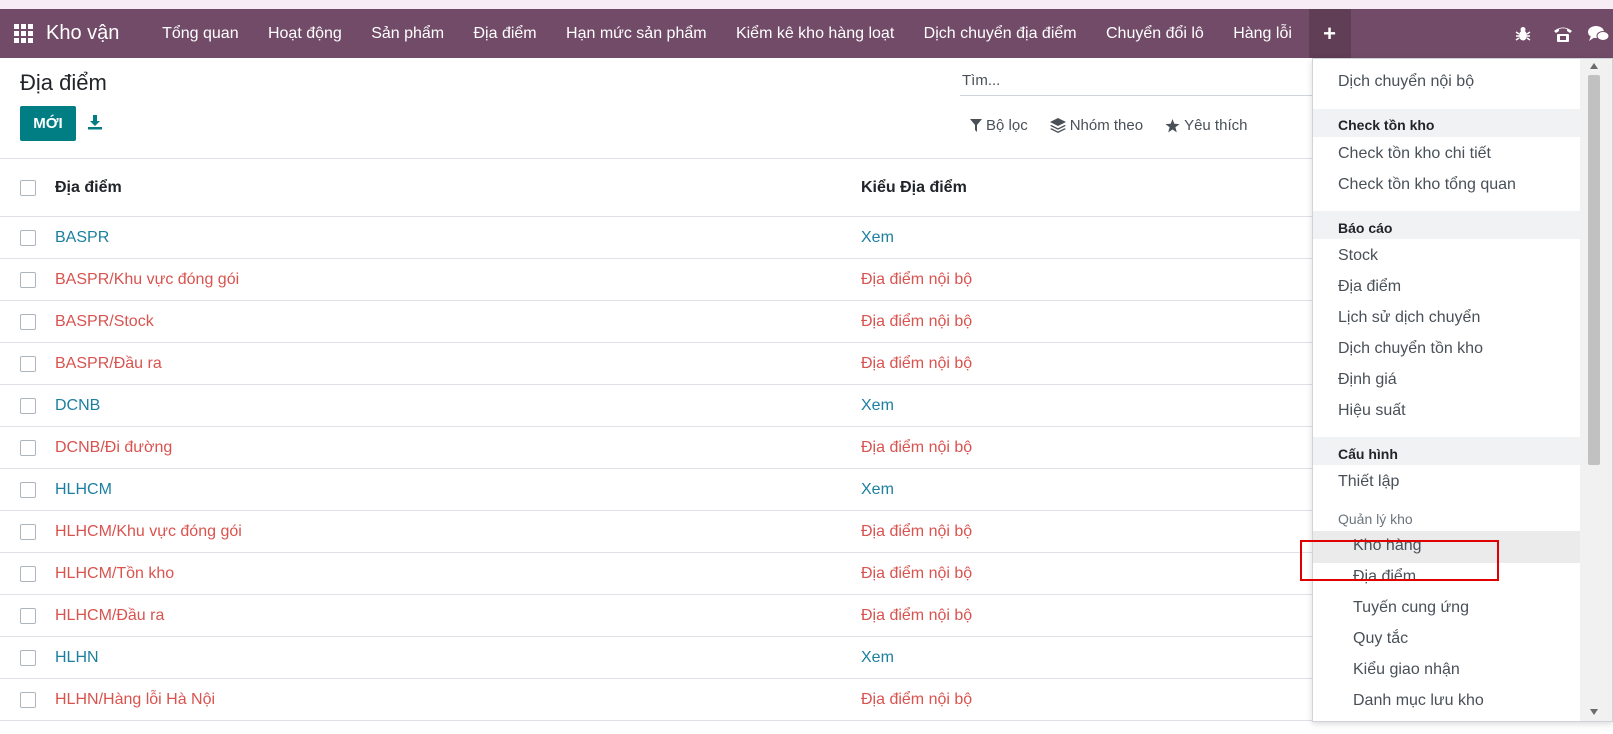 This screenshot has height=734, width=1613. Describe the element at coordinates (1399, 560) in the screenshot. I see `highlight-annotation-box` at that location.